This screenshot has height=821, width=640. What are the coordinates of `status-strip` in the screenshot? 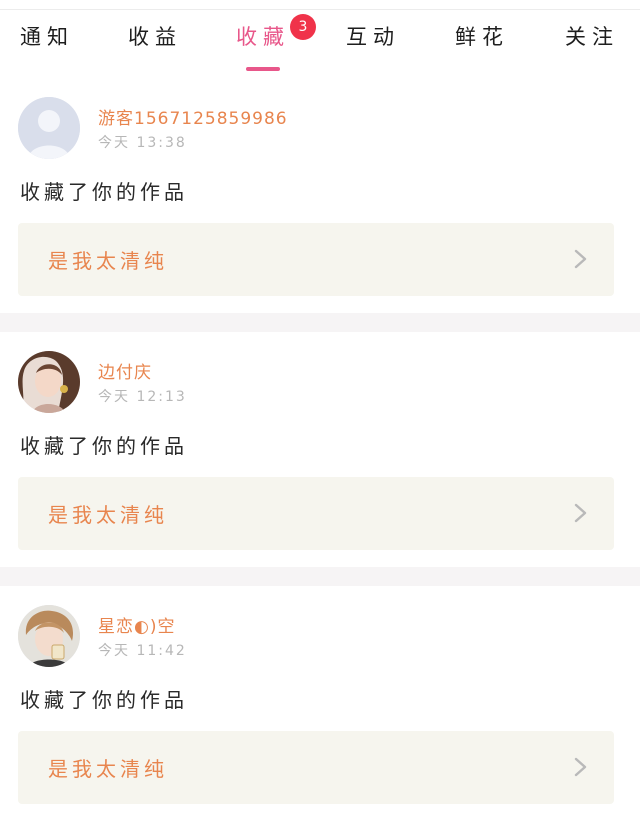 It's located at (320, 5).